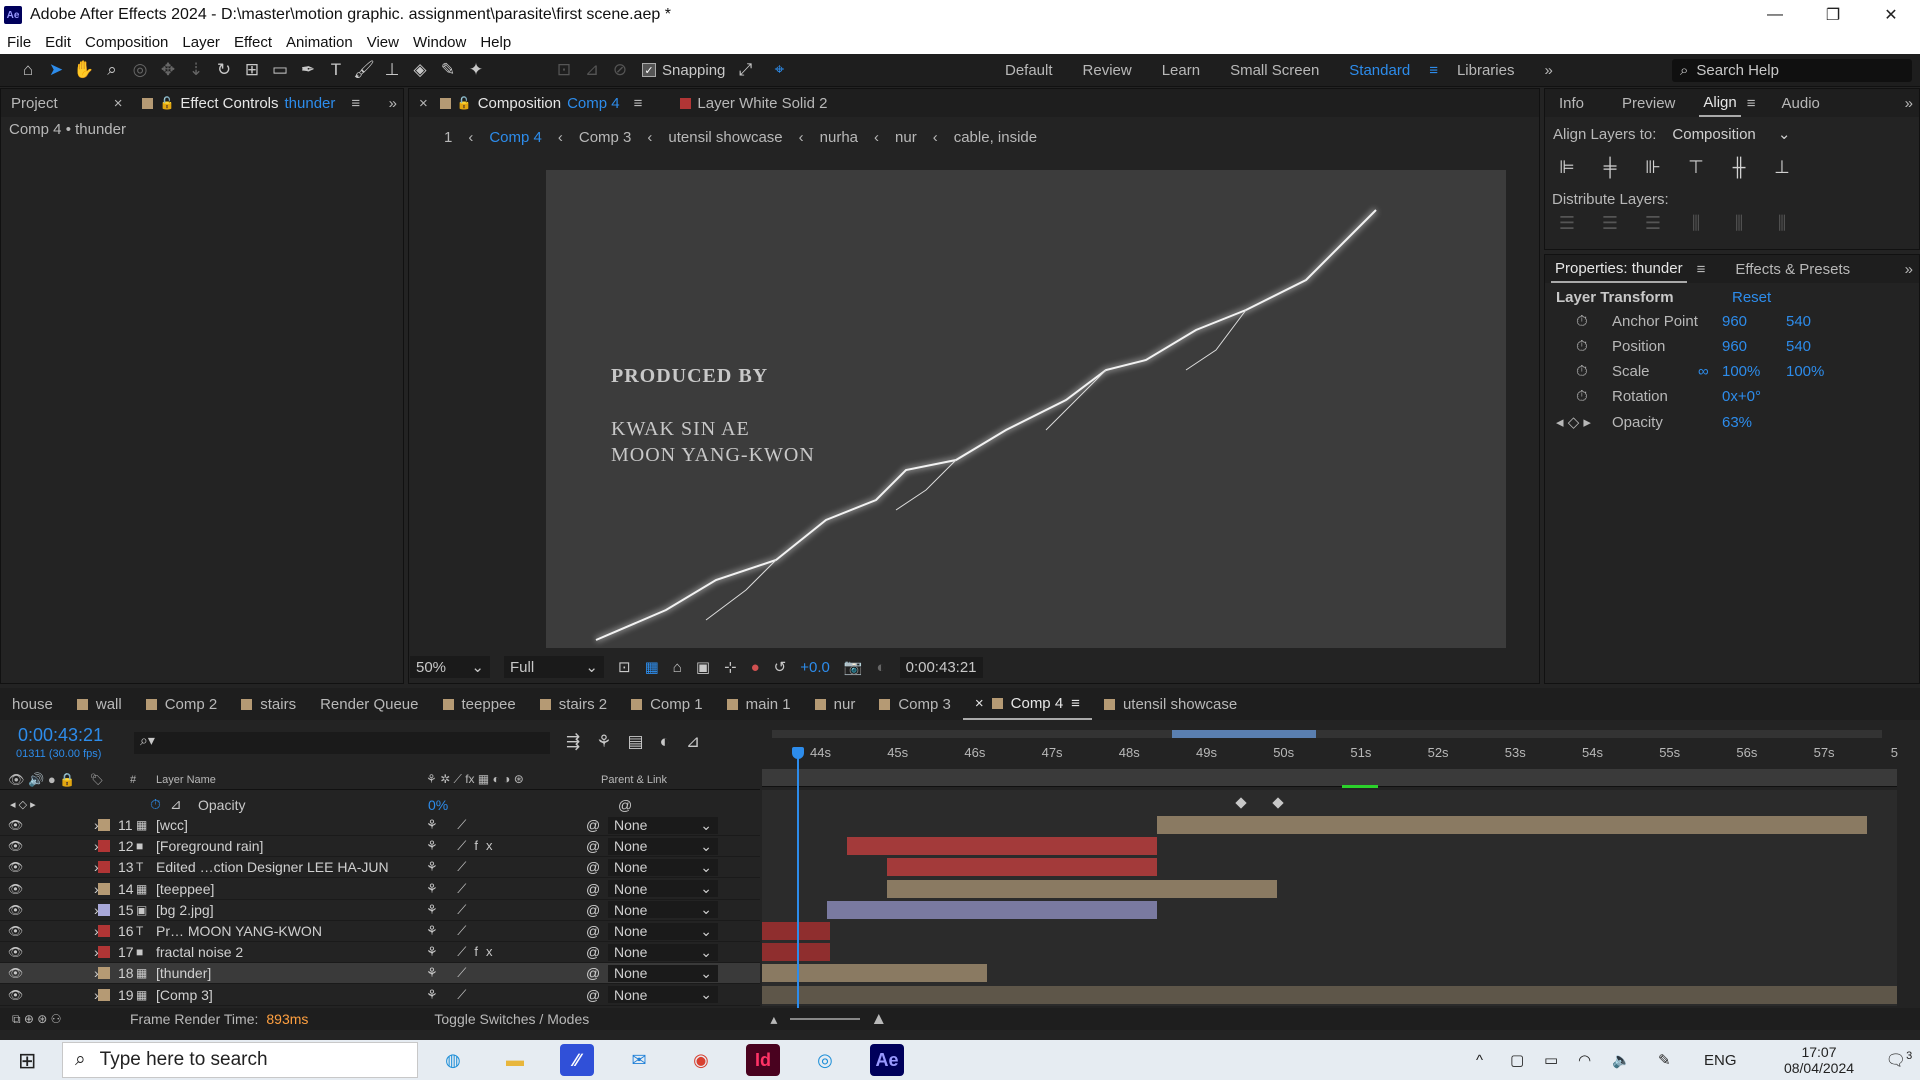 The height and width of the screenshot is (1080, 1920). I want to click on shy-layers-icon: ⚘, so click(603, 742).